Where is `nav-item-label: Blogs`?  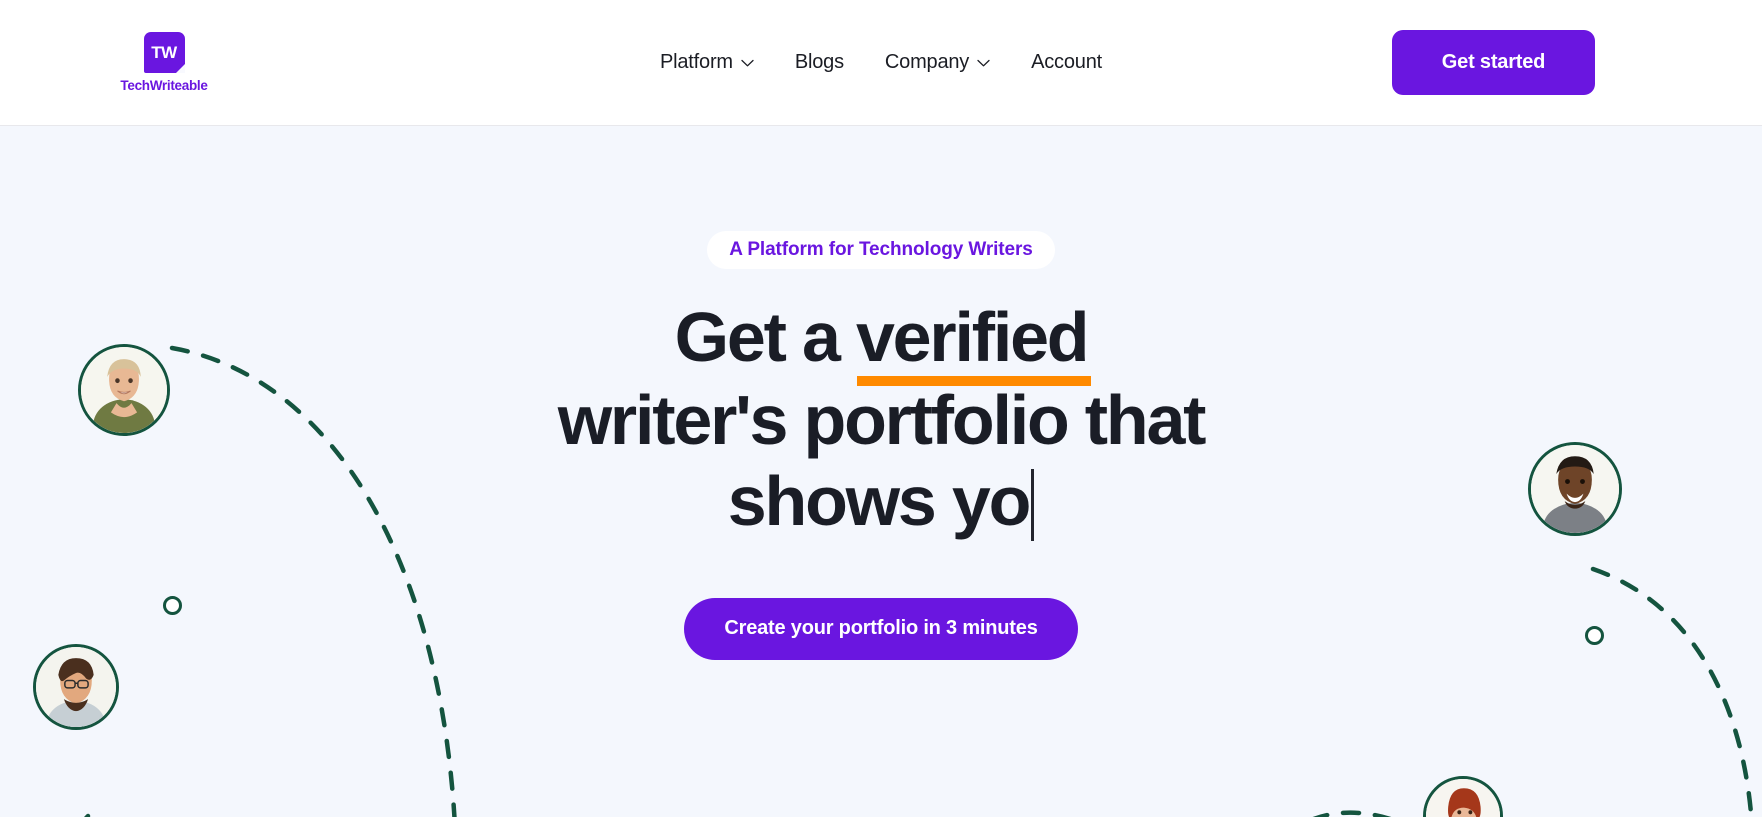
nav-item-label: Blogs is located at coordinates (819, 62).